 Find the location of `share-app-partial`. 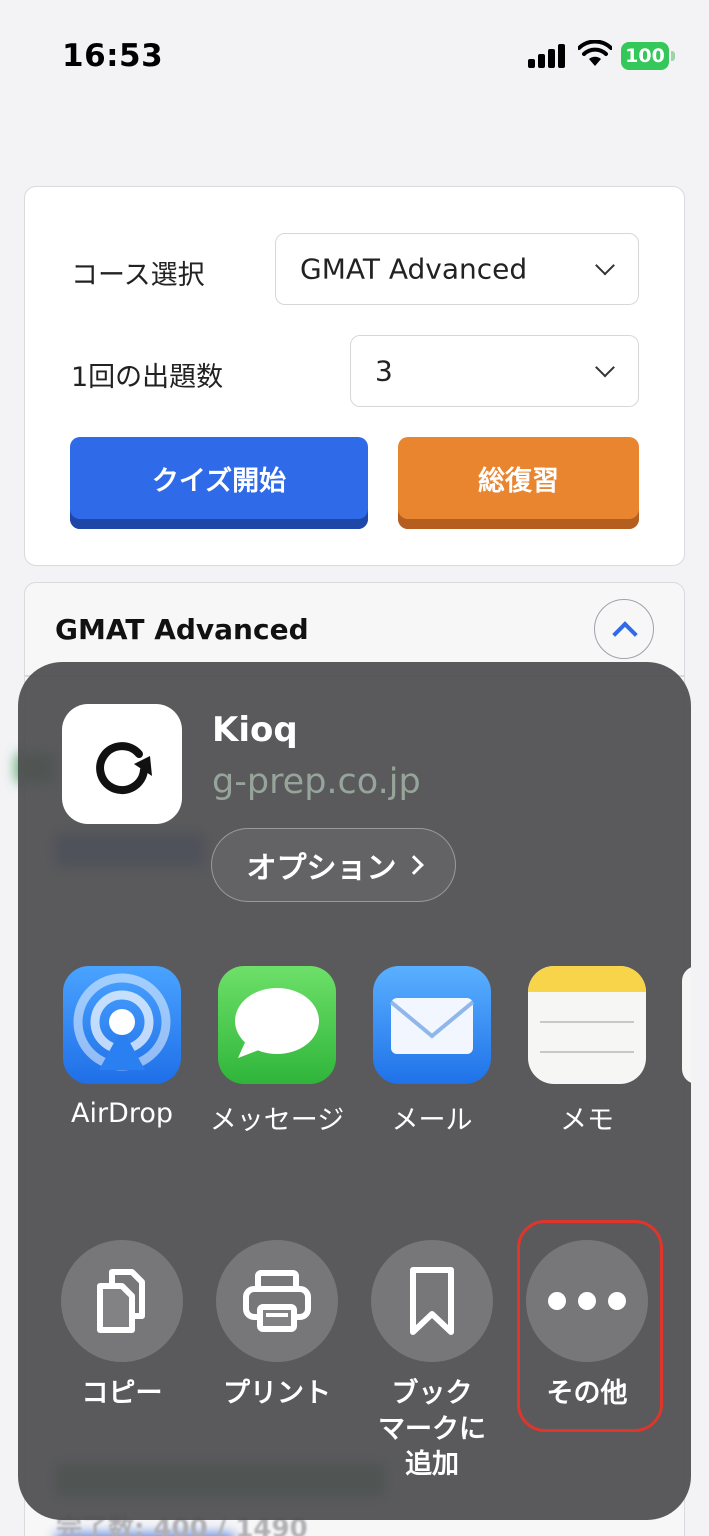

share-app-partial is located at coordinates (686, 1025).